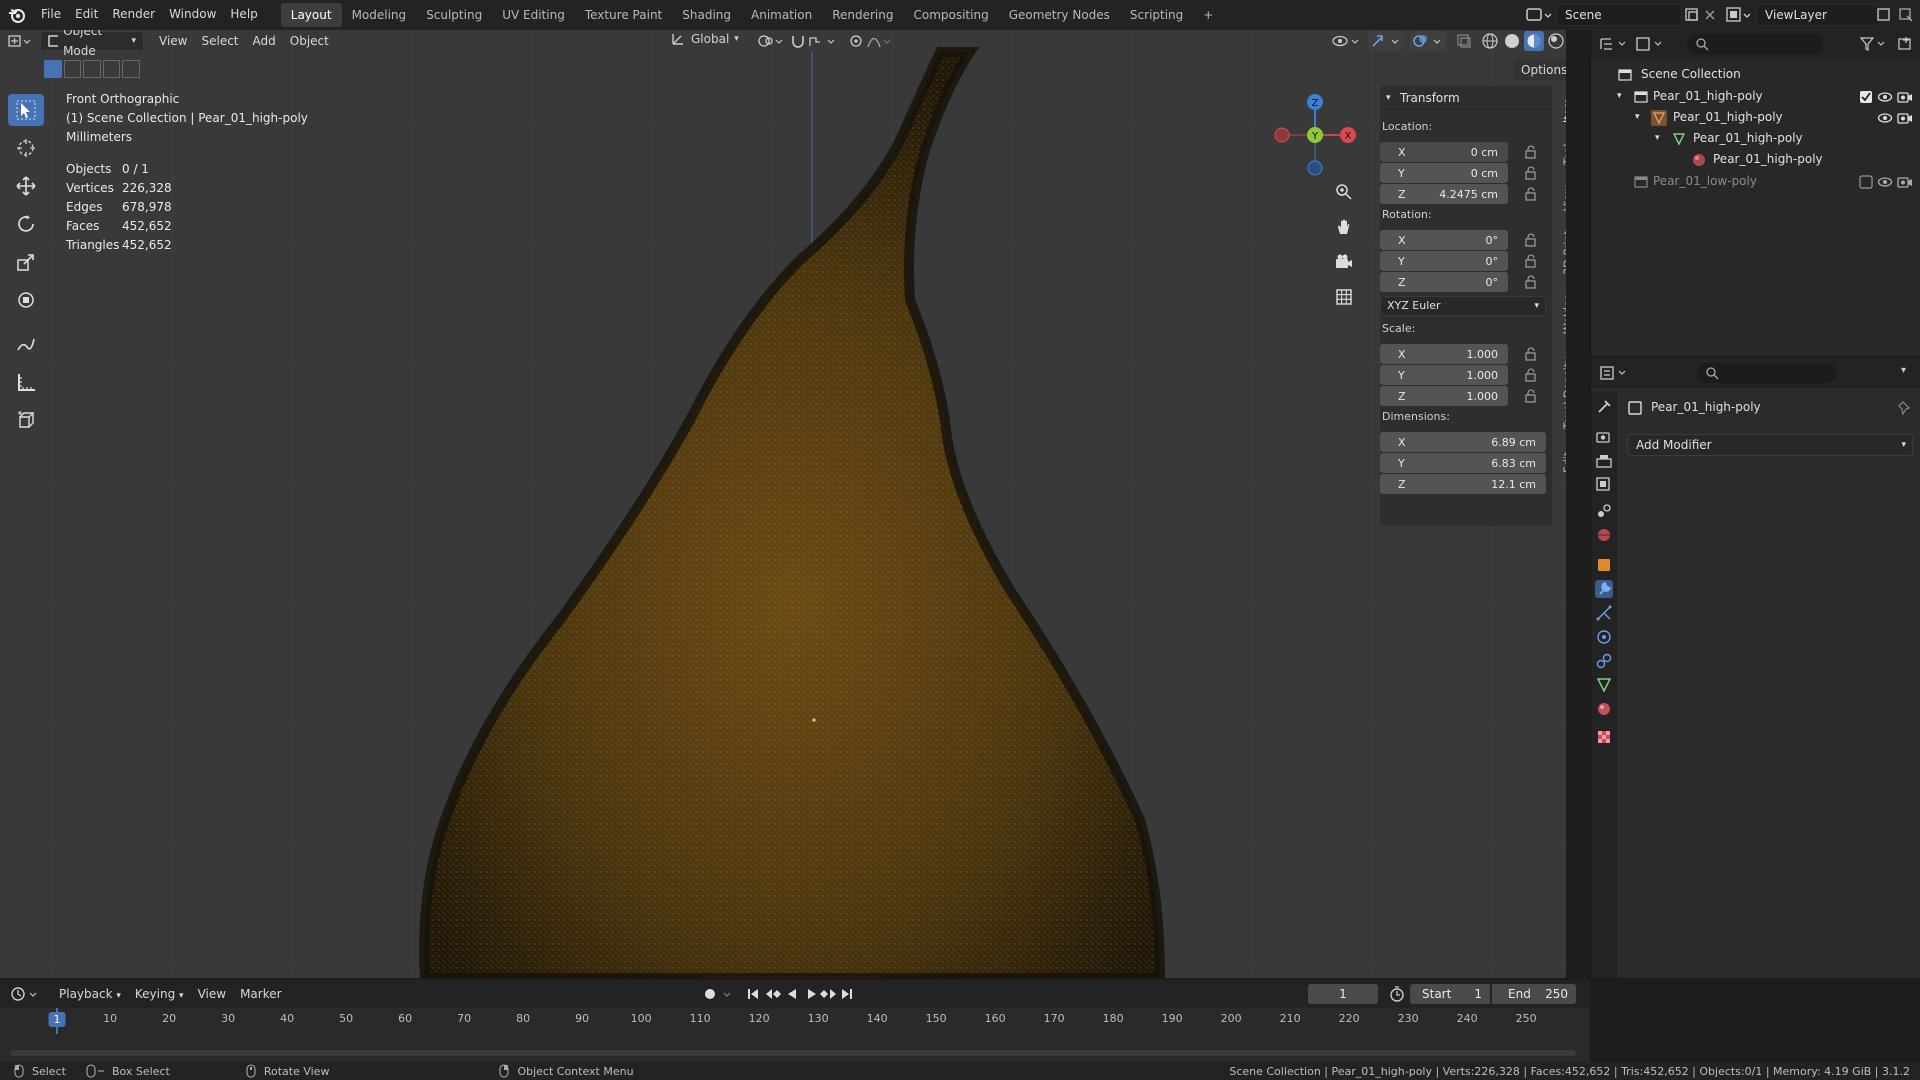 This screenshot has height=1080, width=1920. Describe the element at coordinates (1444, 261) in the screenshot. I see `rotation-y-field: Y 0°` at that location.